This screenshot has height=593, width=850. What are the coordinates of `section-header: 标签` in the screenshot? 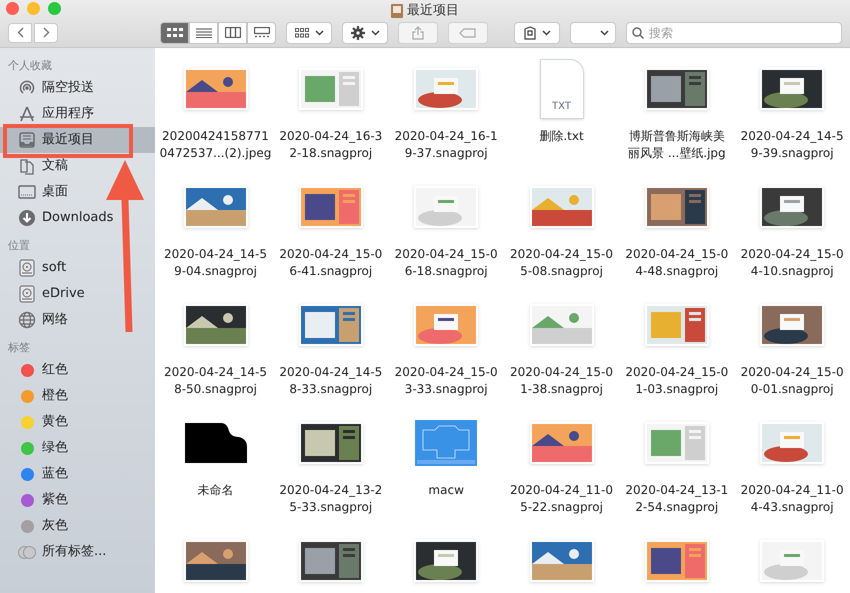 It's located at (19, 348).